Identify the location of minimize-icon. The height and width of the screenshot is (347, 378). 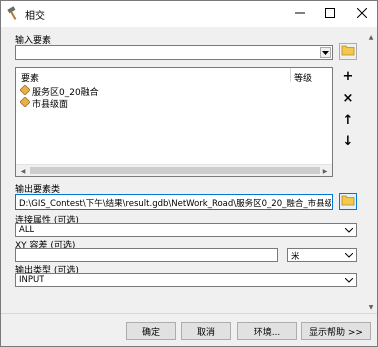
(300, 14).